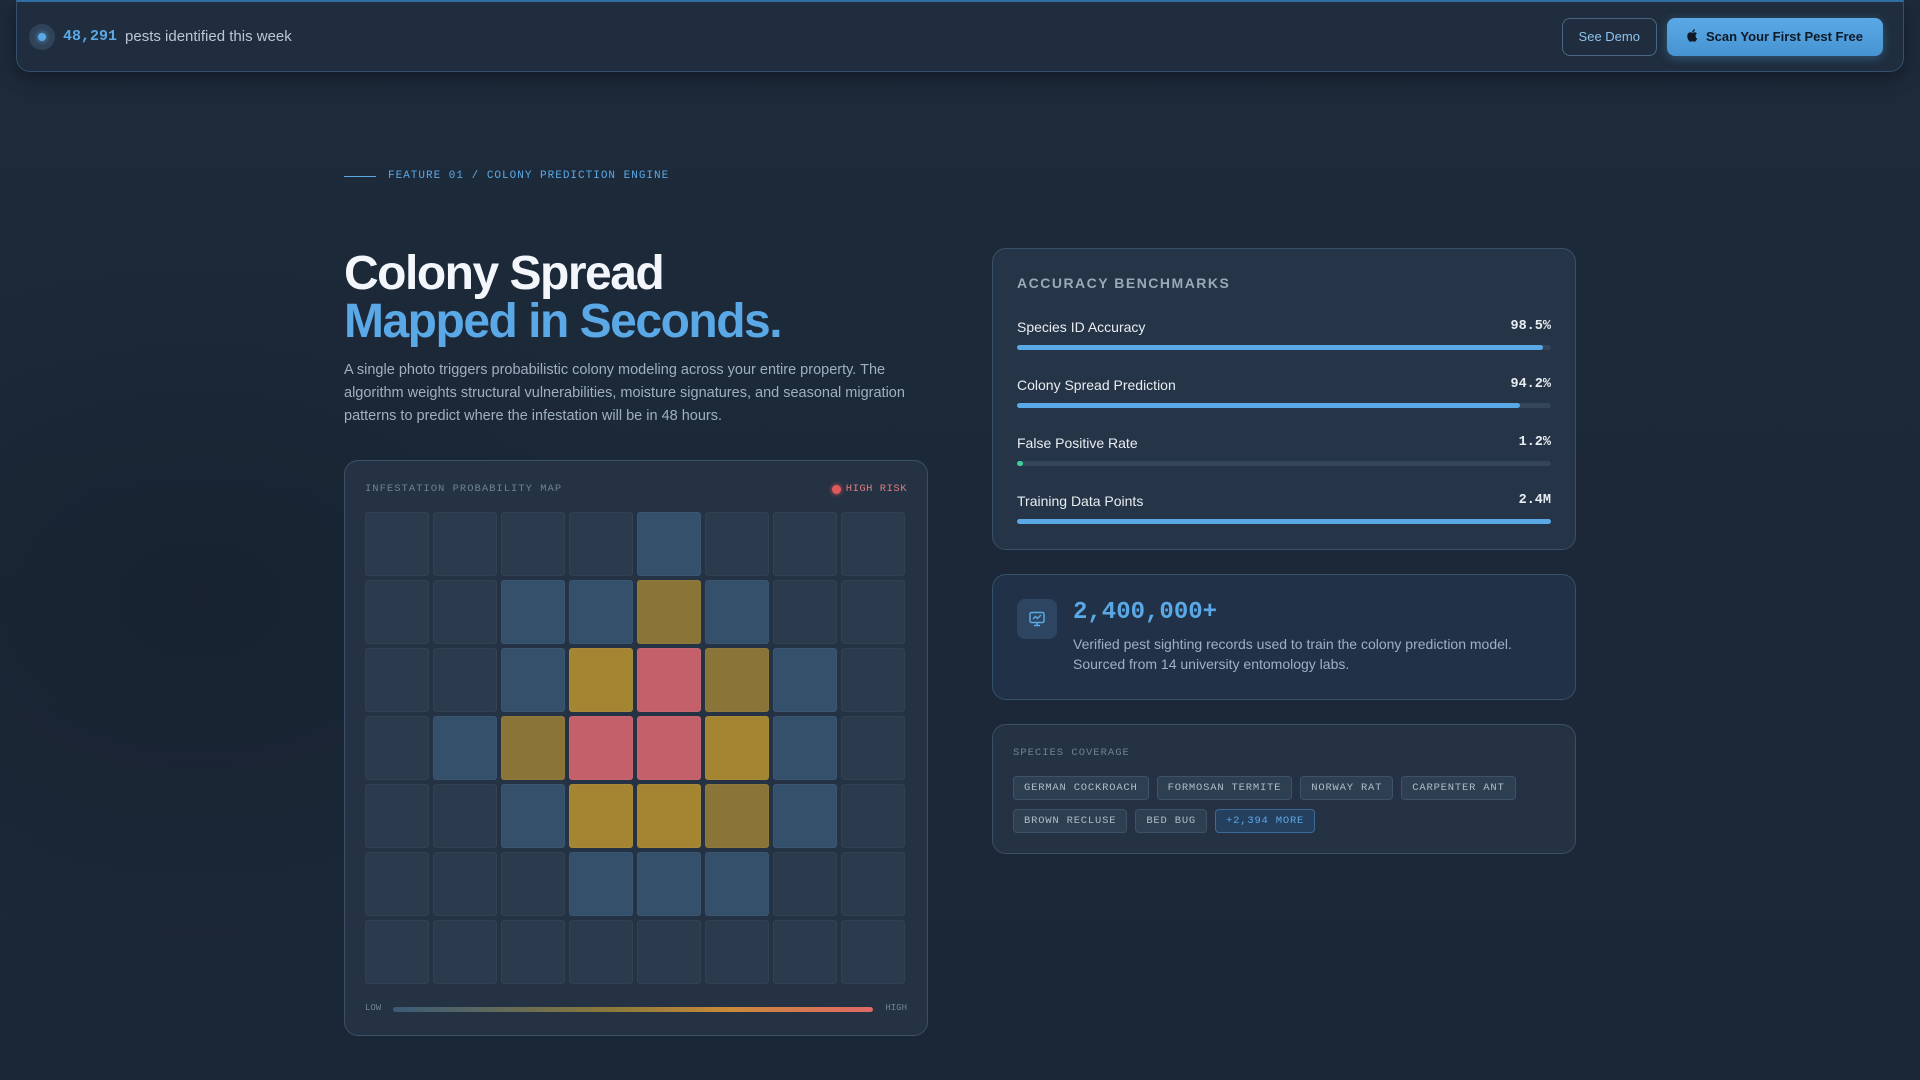  I want to click on species-tag: GERMAN COCKROACH, so click(1081, 788).